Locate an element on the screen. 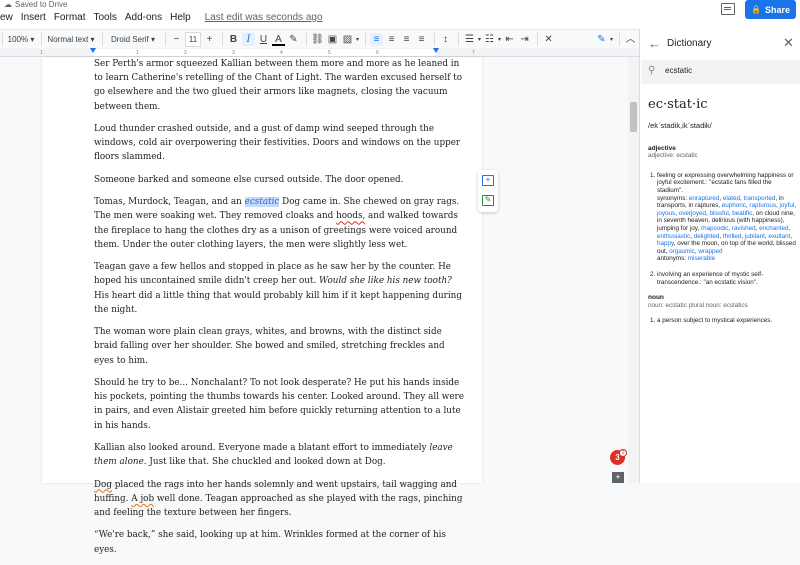  close-icon: ✕ is located at coordinates (788, 43).